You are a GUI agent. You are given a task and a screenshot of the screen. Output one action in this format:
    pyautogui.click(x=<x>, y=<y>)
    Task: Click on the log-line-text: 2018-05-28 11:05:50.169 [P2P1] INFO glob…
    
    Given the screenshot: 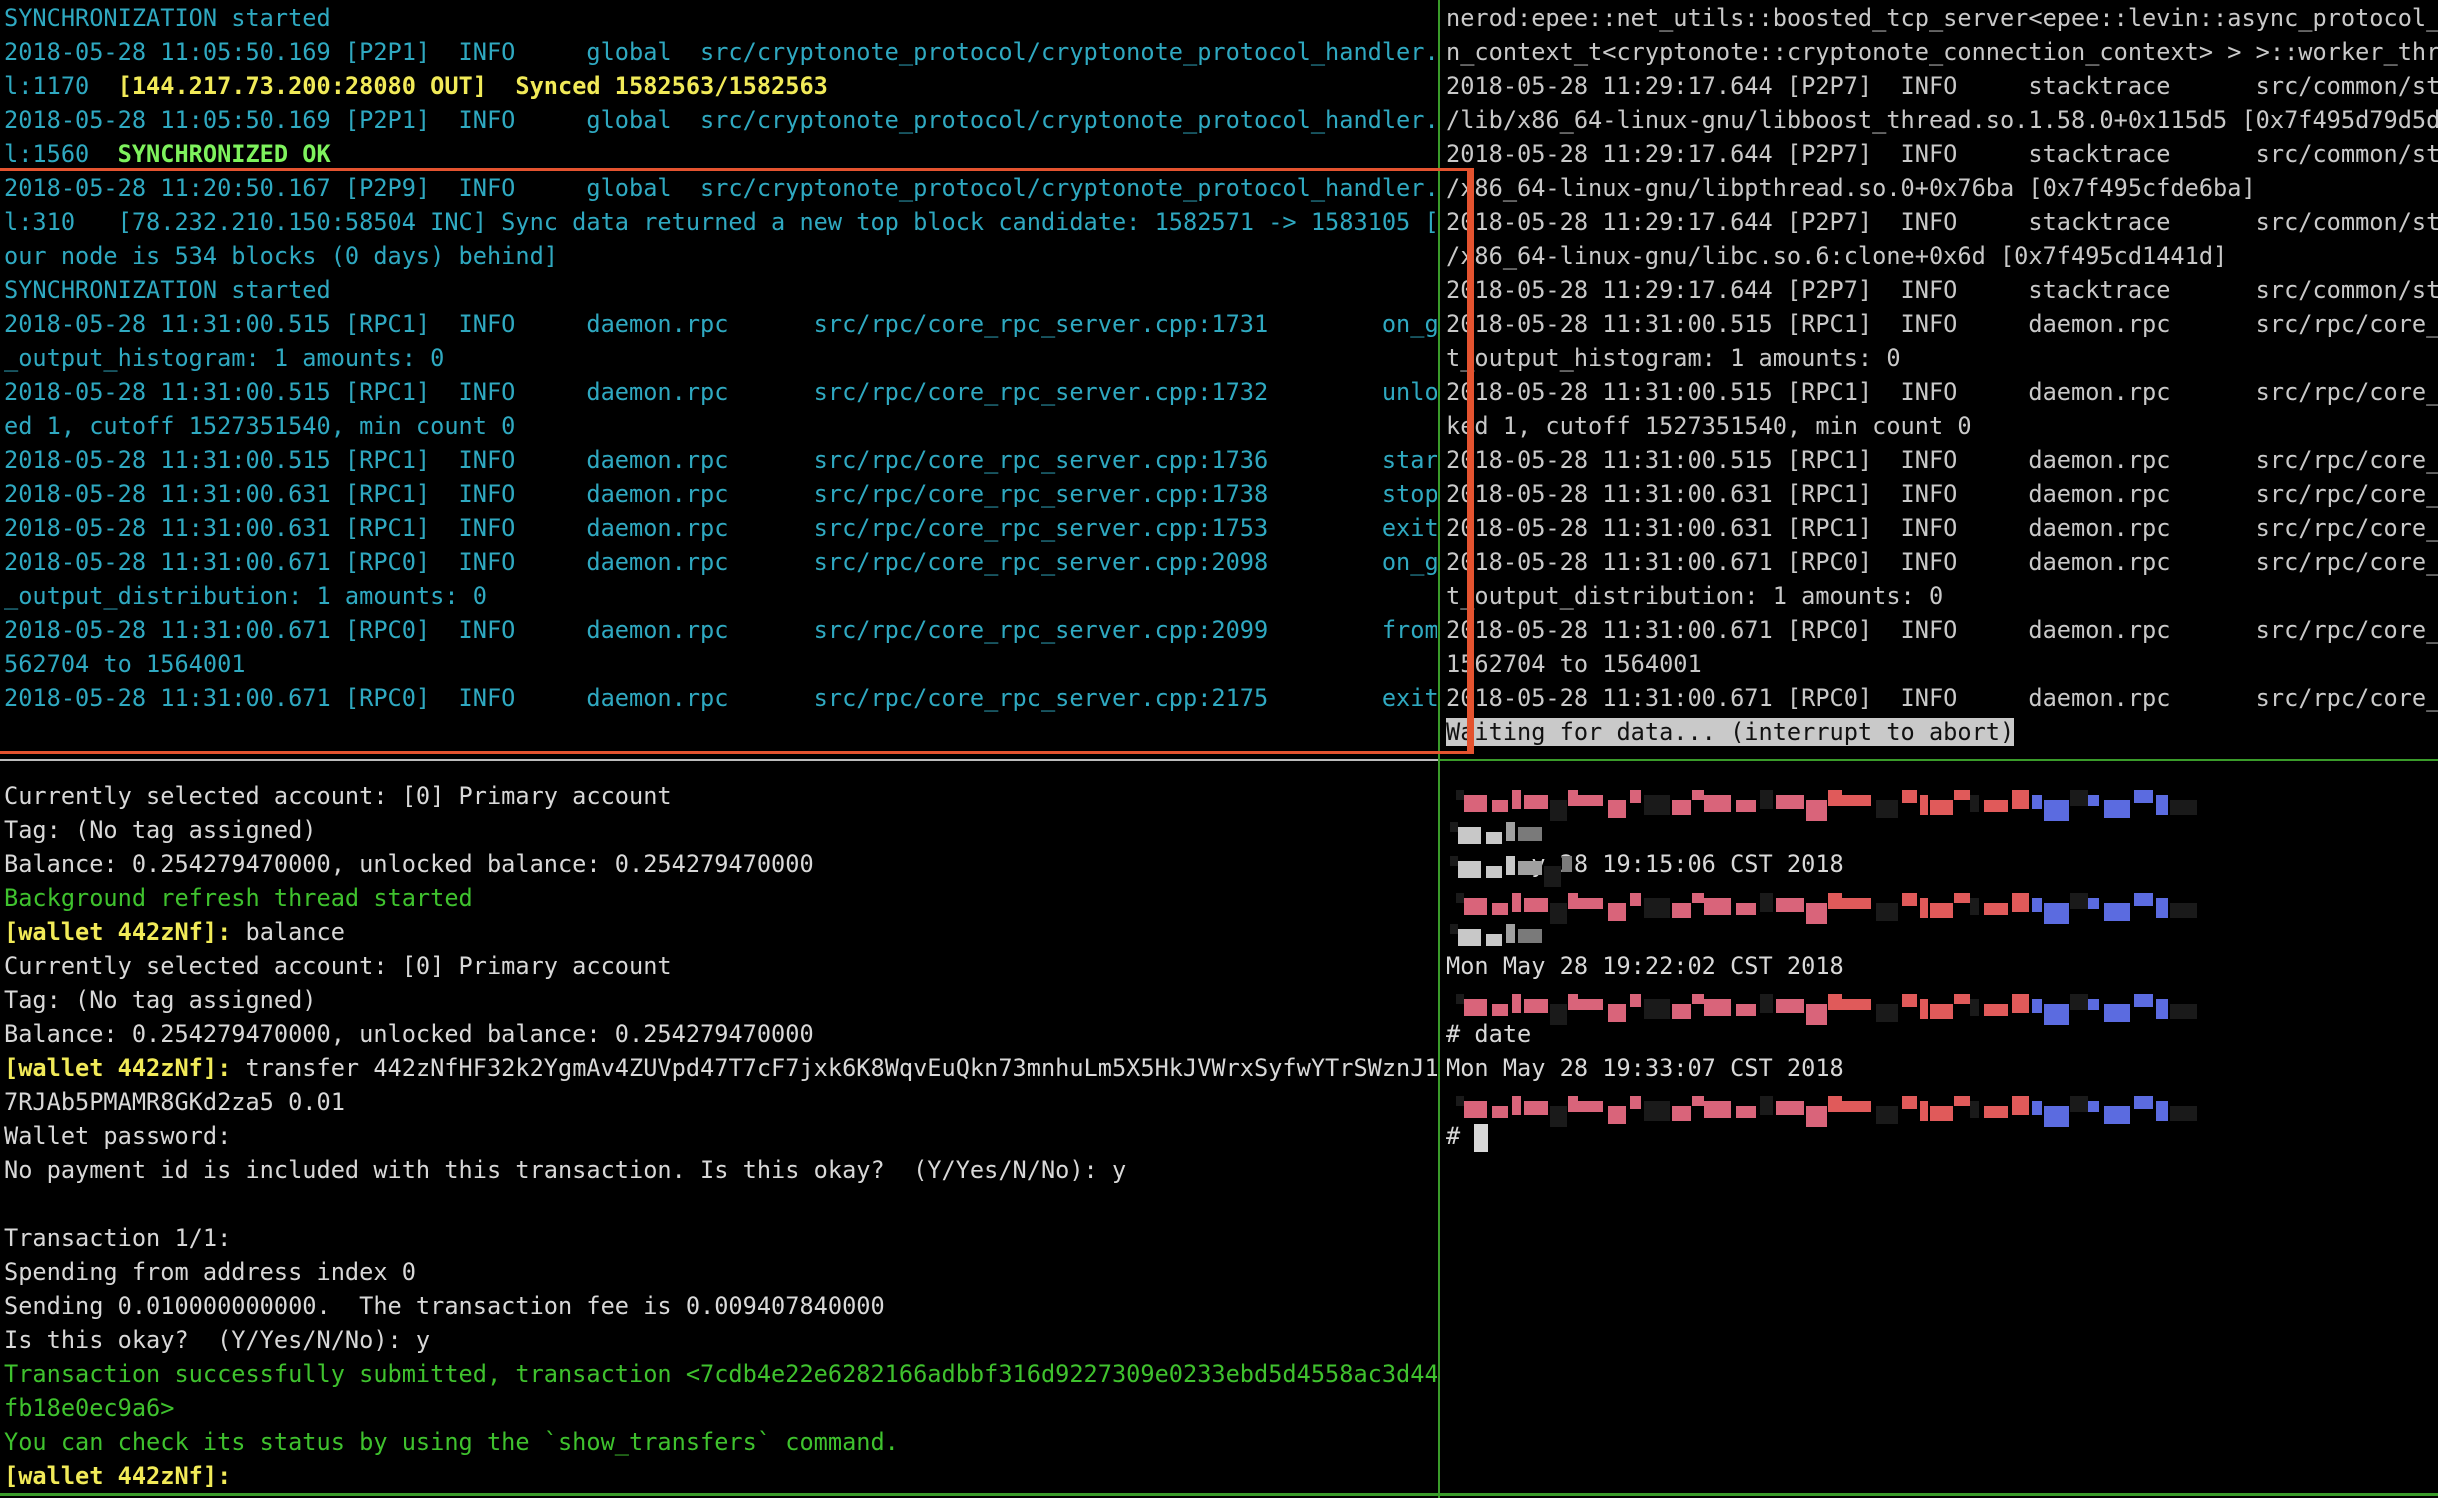 What is the action you would take?
    pyautogui.click(x=720, y=120)
    